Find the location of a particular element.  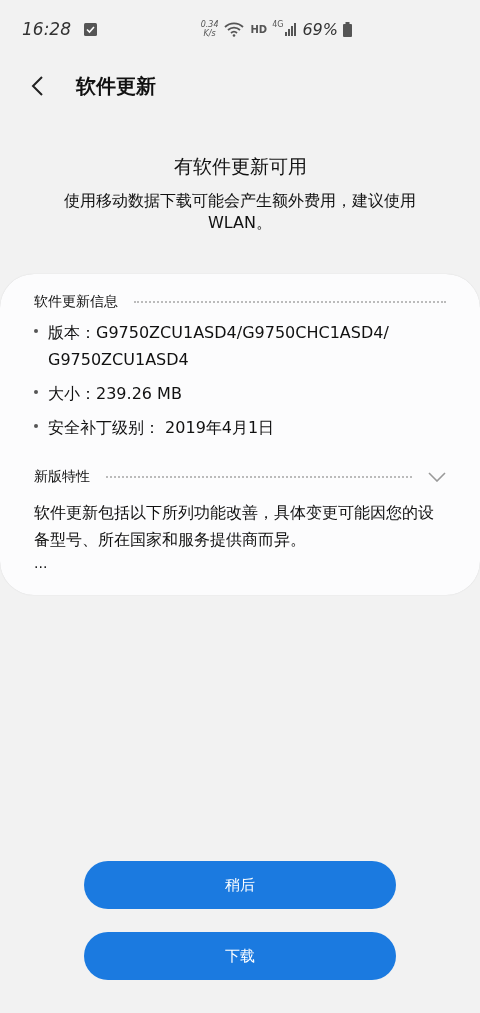

network-type: 4G is located at coordinates (278, 24).